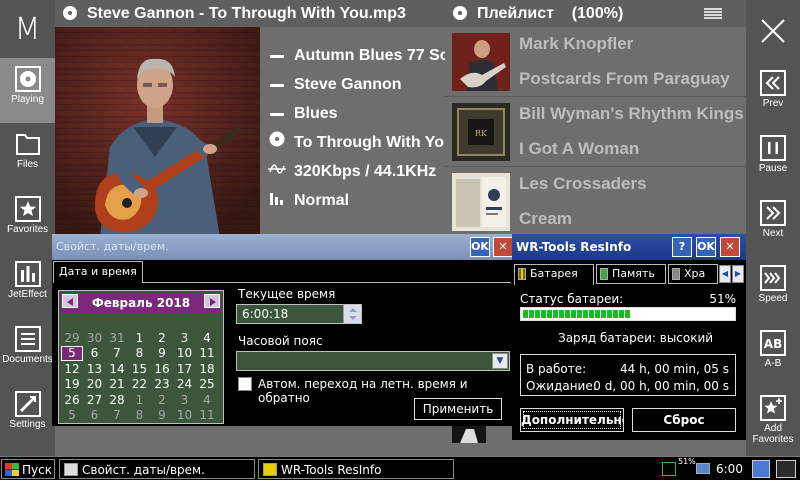  What do you see at coordinates (572, 420) in the screenshot?
I see `more-button: Дополнительно` at bounding box center [572, 420].